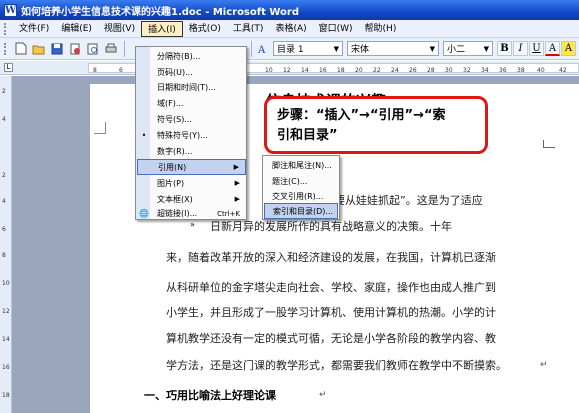 The width and height of the screenshot is (579, 413). I want to click on menu-format: 格式(O), so click(205, 29).